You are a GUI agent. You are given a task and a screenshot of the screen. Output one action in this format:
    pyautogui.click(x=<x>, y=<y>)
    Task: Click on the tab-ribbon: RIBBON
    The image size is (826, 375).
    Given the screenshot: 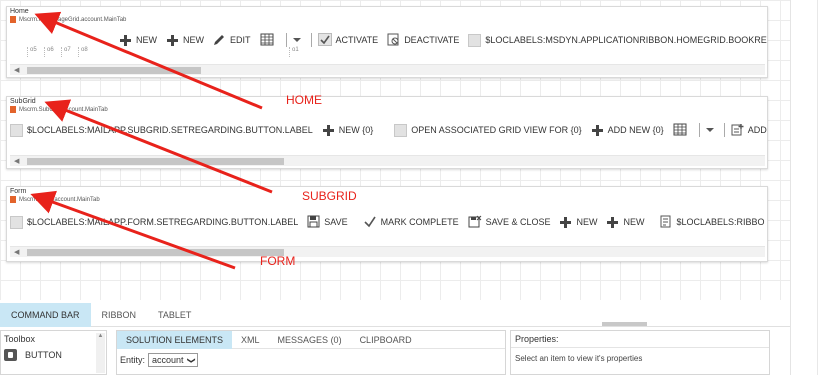 What is the action you would take?
    pyautogui.click(x=119, y=315)
    